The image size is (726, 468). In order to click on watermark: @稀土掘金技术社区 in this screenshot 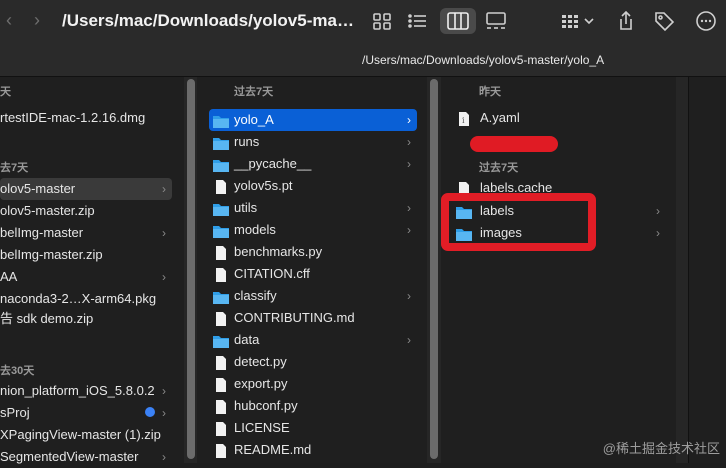, I will do `click(661, 448)`.